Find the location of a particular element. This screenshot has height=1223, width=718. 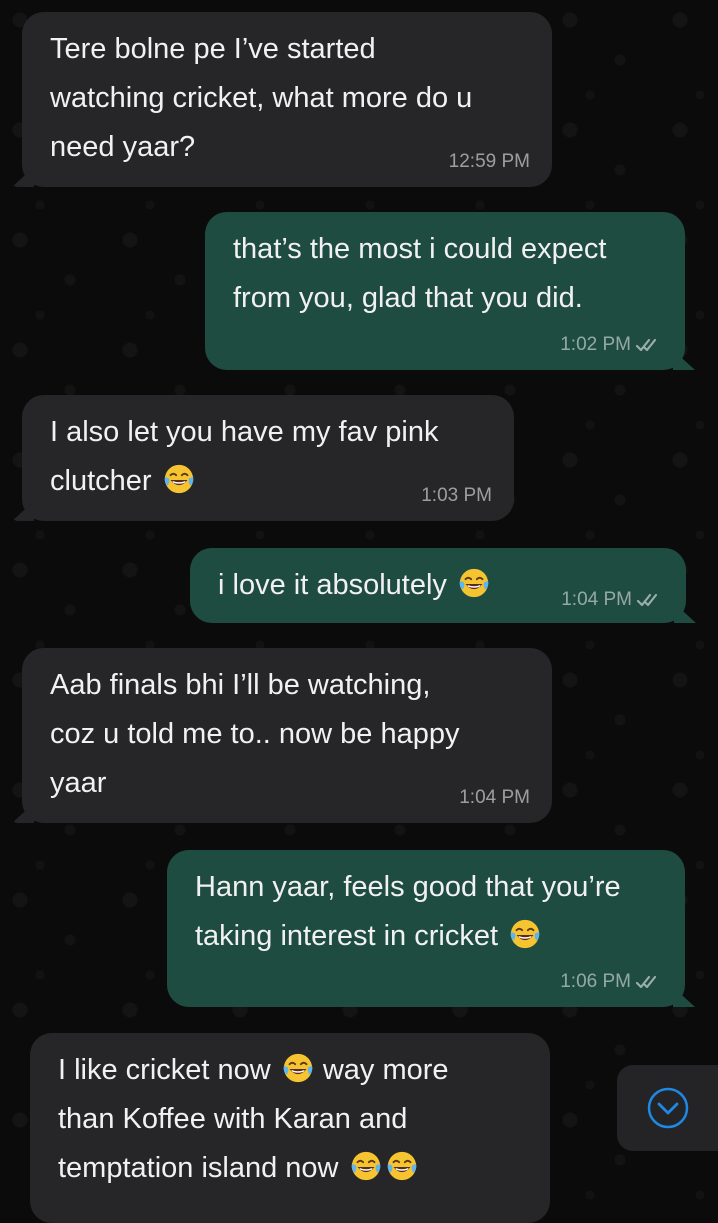

message-line-text: taking interest in cricket is located at coordinates (347, 936).